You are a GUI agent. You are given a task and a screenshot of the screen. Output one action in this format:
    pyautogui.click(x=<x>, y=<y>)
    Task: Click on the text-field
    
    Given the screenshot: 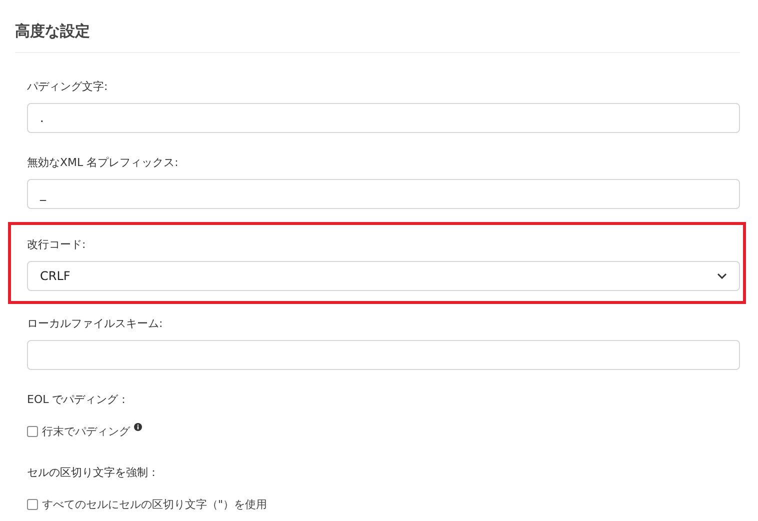 What is the action you would take?
    pyautogui.click(x=383, y=355)
    